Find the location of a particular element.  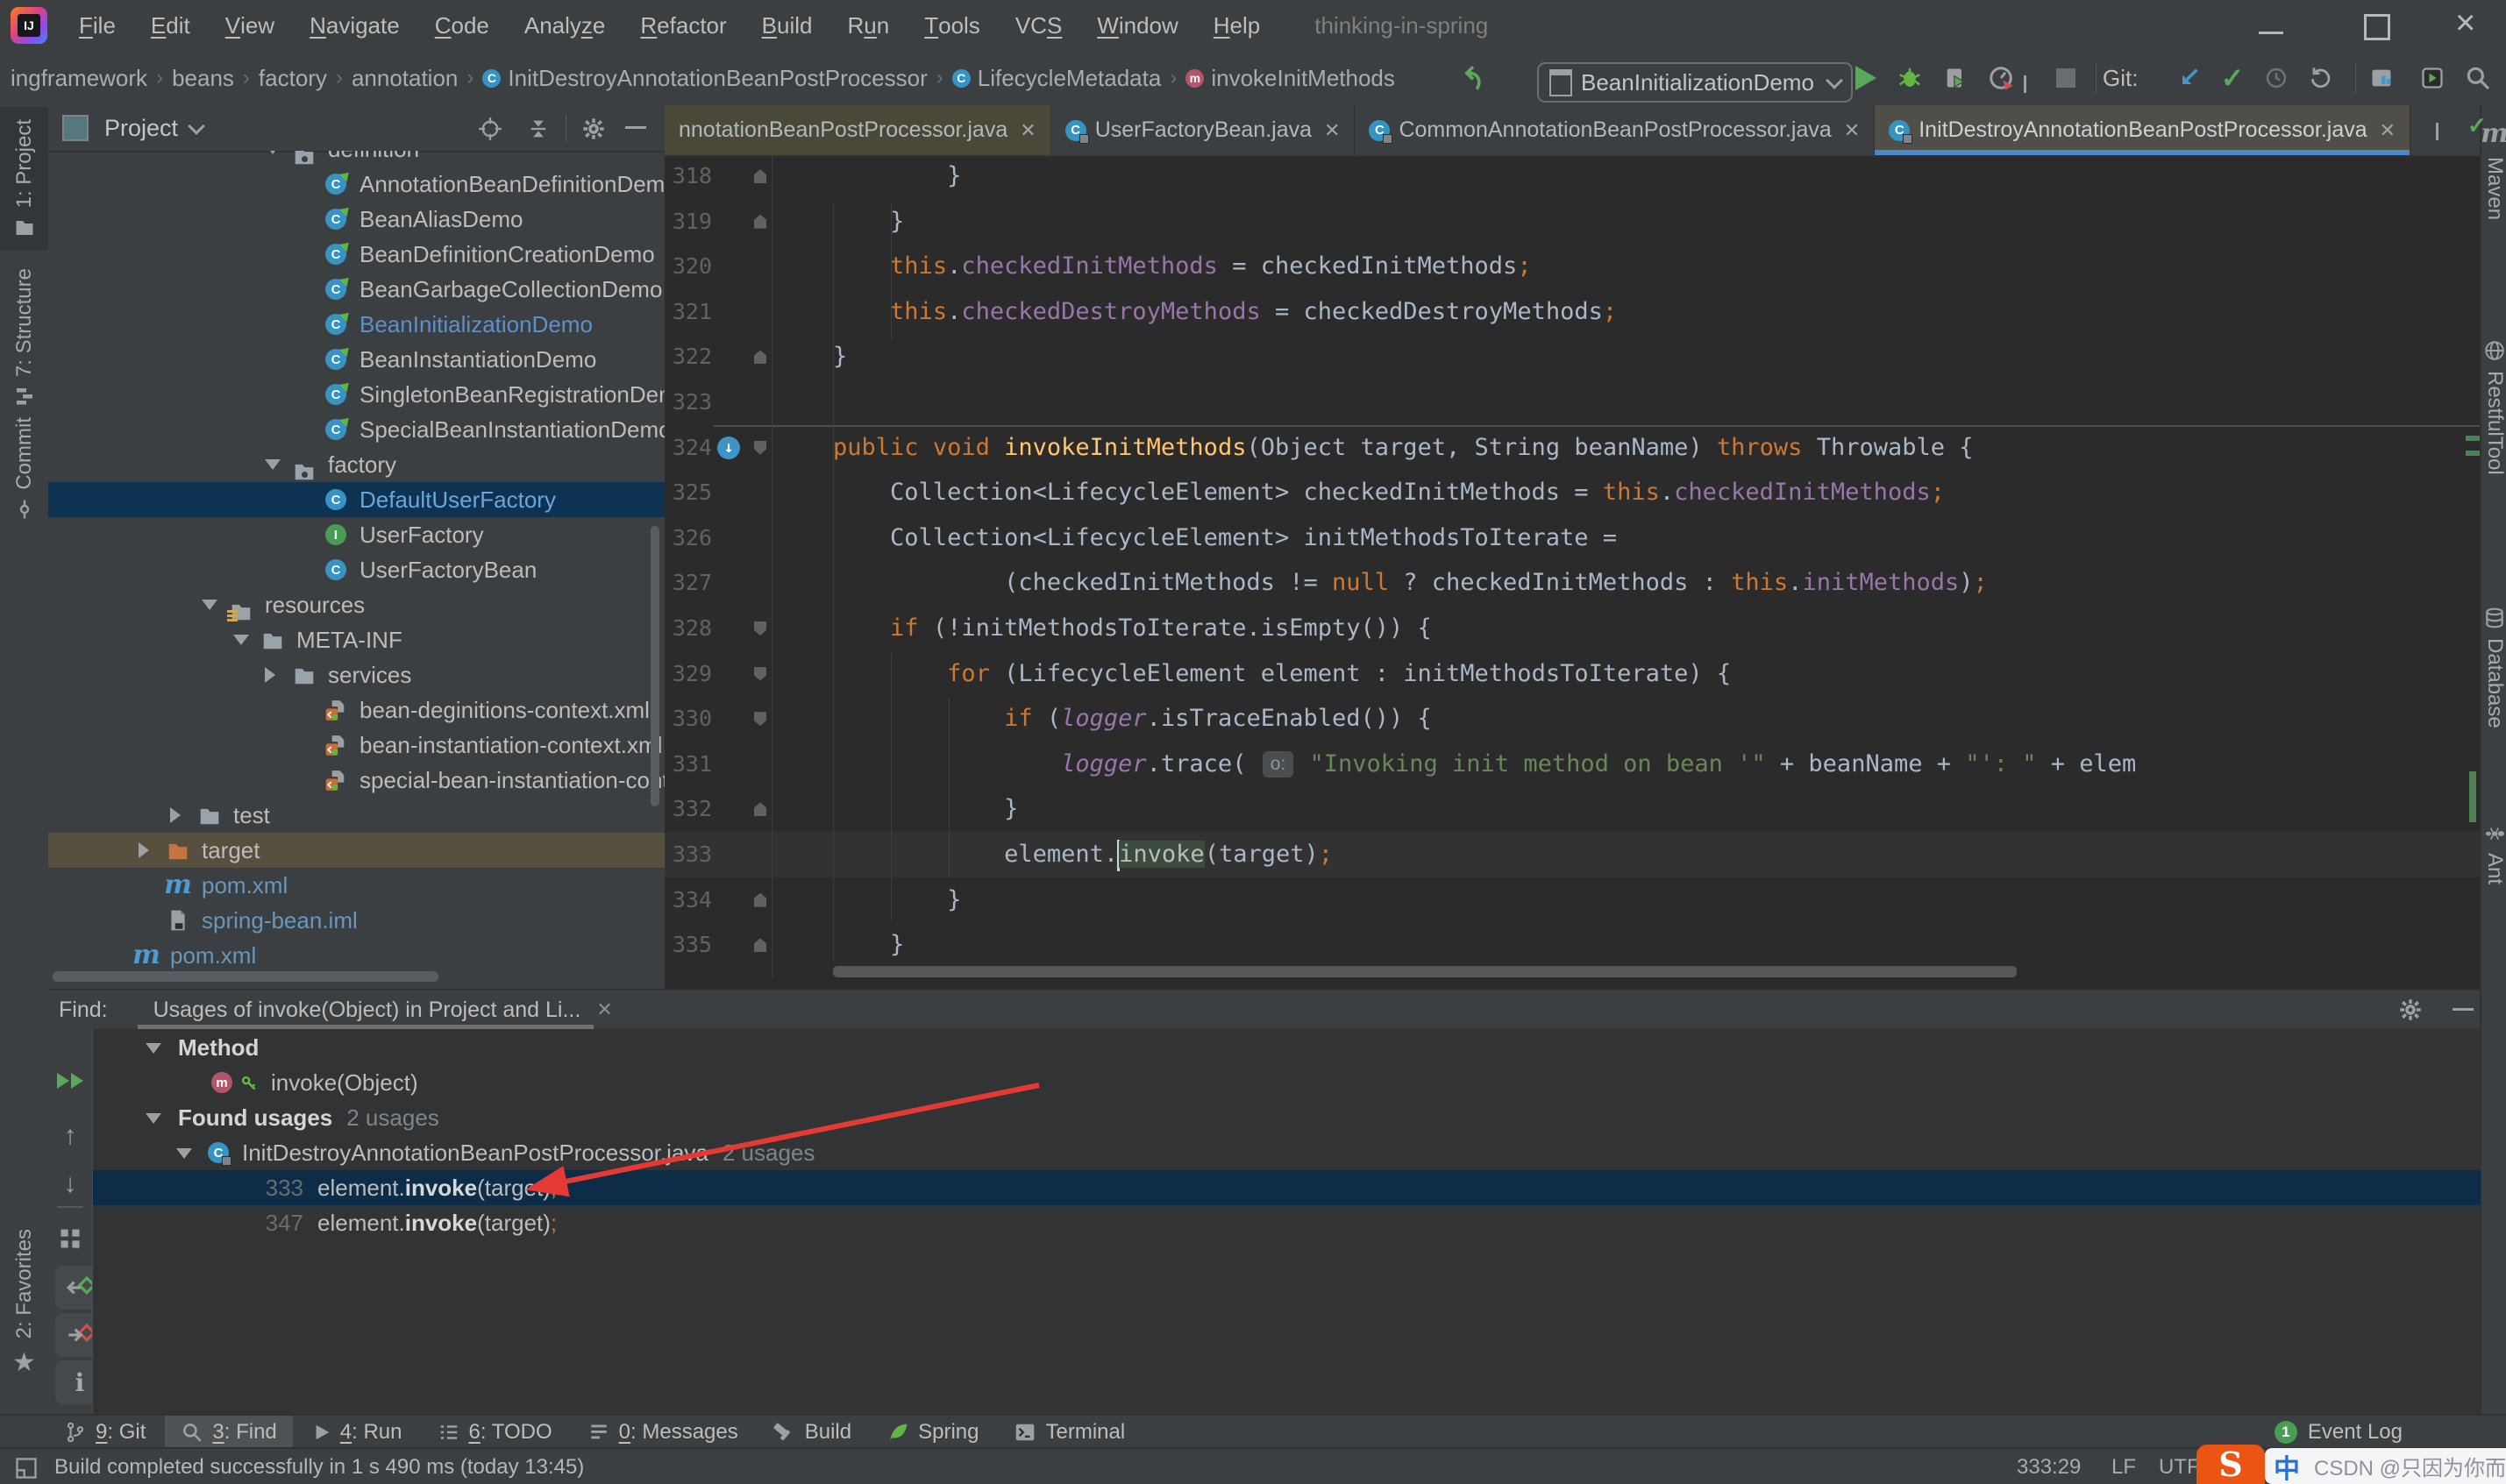

find-row-group: Found usages 2 usages is located at coordinates (1287, 1117).